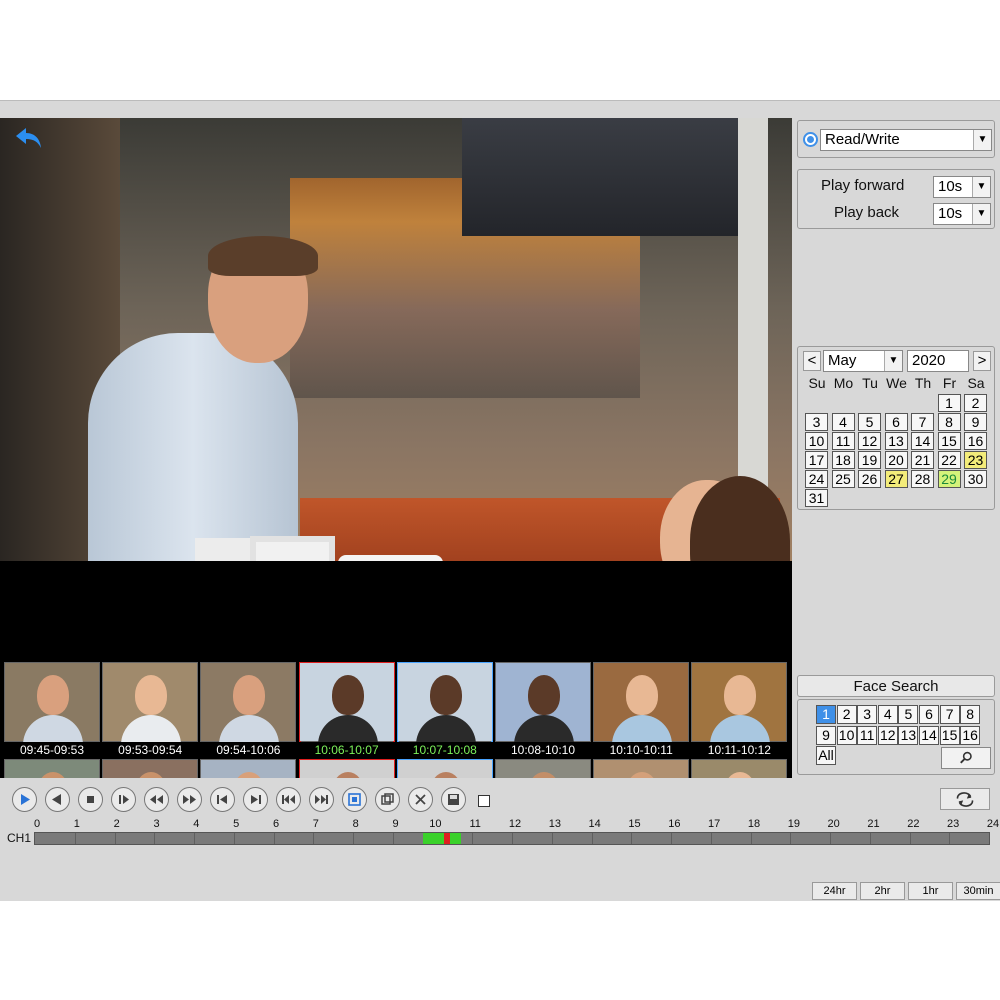 The image size is (1000, 1000). What do you see at coordinates (754, 824) in the screenshot?
I see `hour-tick-label: 18` at bounding box center [754, 824].